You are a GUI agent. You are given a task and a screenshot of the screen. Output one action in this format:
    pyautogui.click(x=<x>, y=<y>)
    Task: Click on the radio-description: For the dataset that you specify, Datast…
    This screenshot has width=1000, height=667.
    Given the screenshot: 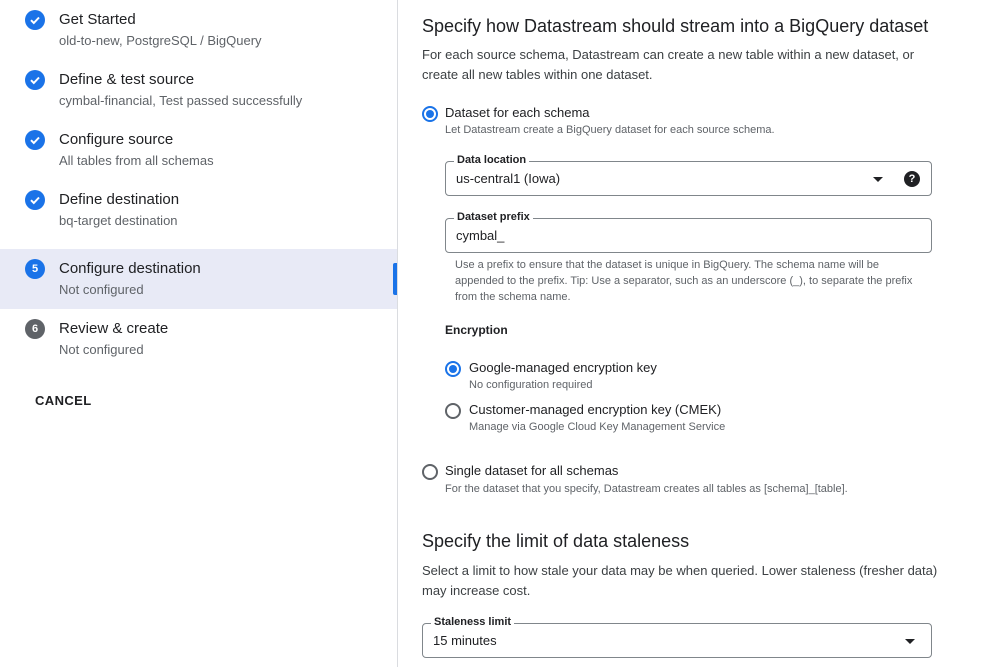 What is the action you would take?
    pyautogui.click(x=646, y=489)
    